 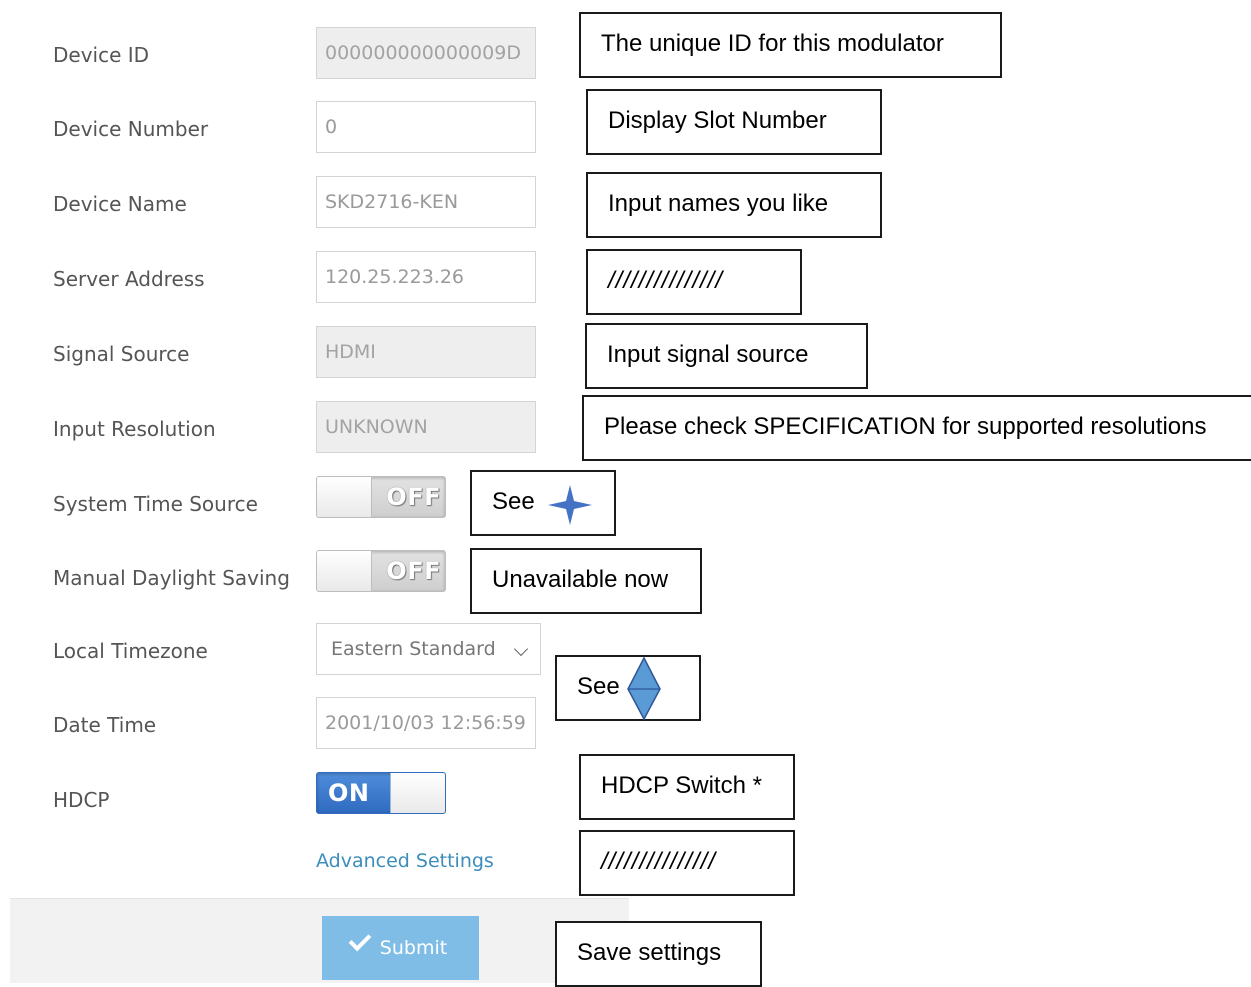 What do you see at coordinates (426, 277) in the screenshot?
I see `server-address-field: 120.25.223.26` at bounding box center [426, 277].